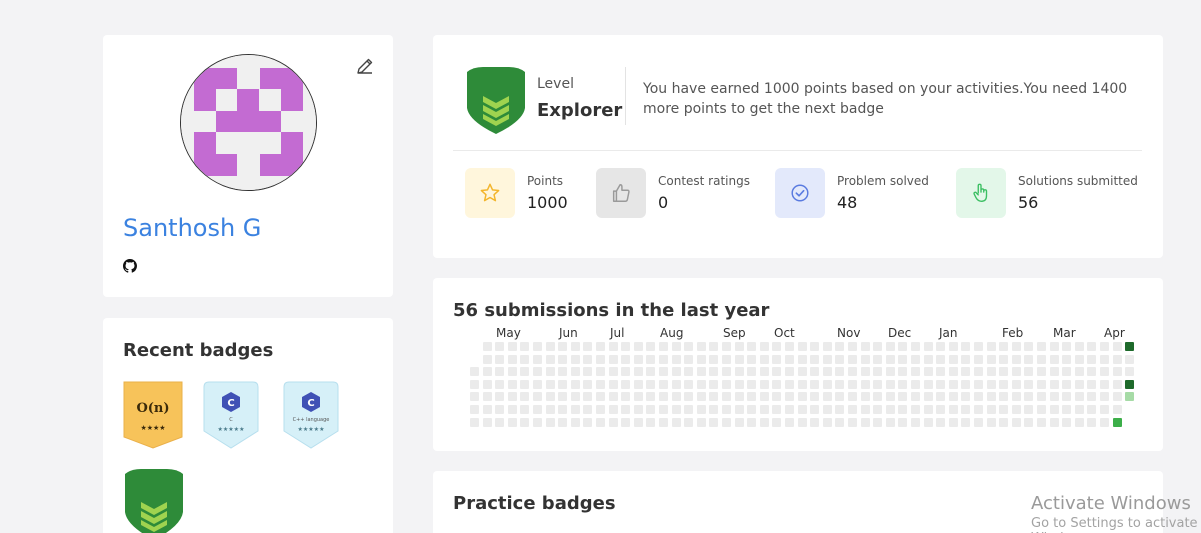 Image resolution: width=1201 pixels, height=533 pixels. What do you see at coordinates (231, 417) in the screenshot?
I see `c-badge: C C ★★★★★` at bounding box center [231, 417].